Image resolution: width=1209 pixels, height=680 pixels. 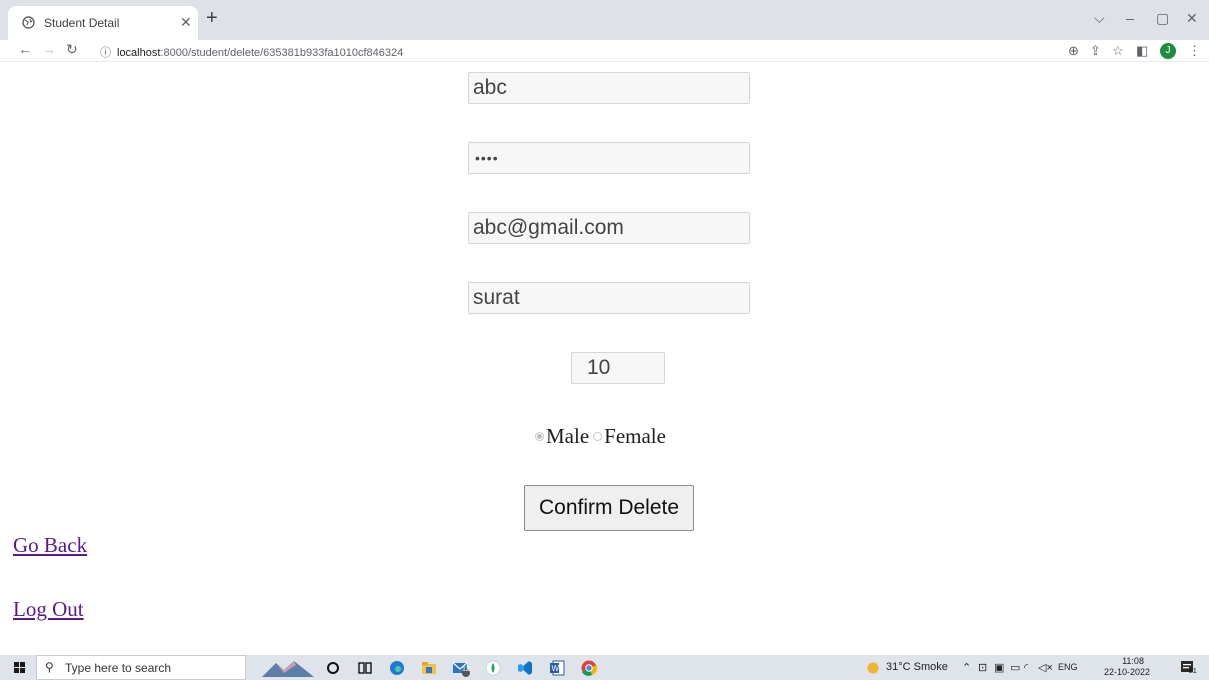 What do you see at coordinates (429, 668) in the screenshot?
I see `file-explorer-icon` at bounding box center [429, 668].